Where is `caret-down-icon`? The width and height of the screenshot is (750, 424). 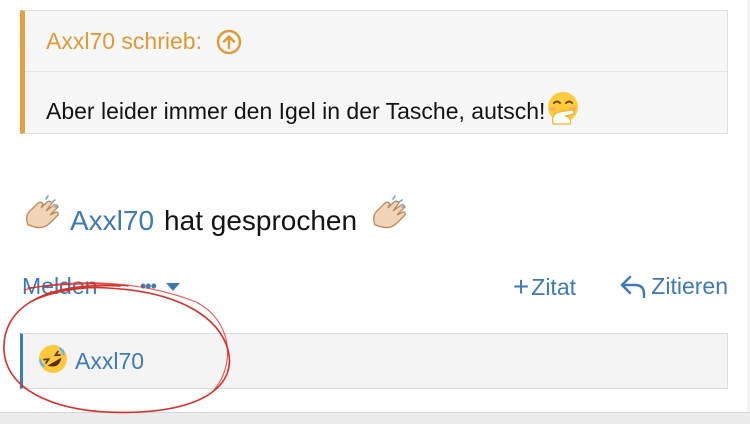 caret-down-icon is located at coordinates (172, 286).